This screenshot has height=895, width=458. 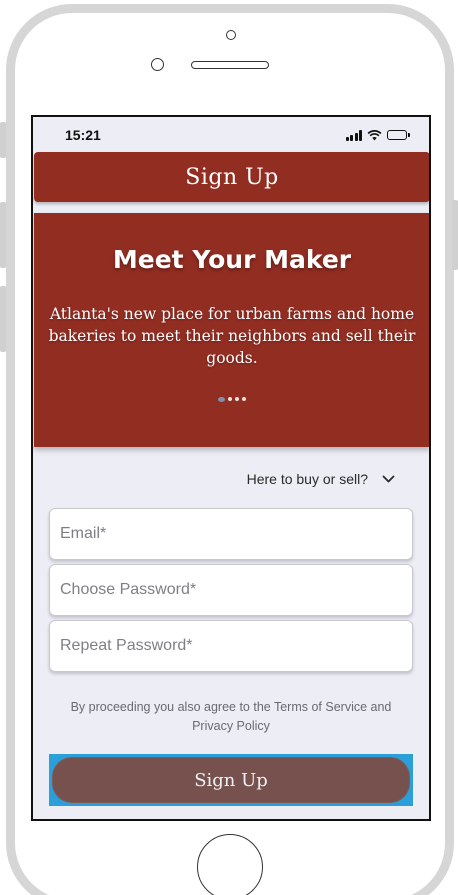 I want to click on status-bar: 15:21, so click(x=231, y=135).